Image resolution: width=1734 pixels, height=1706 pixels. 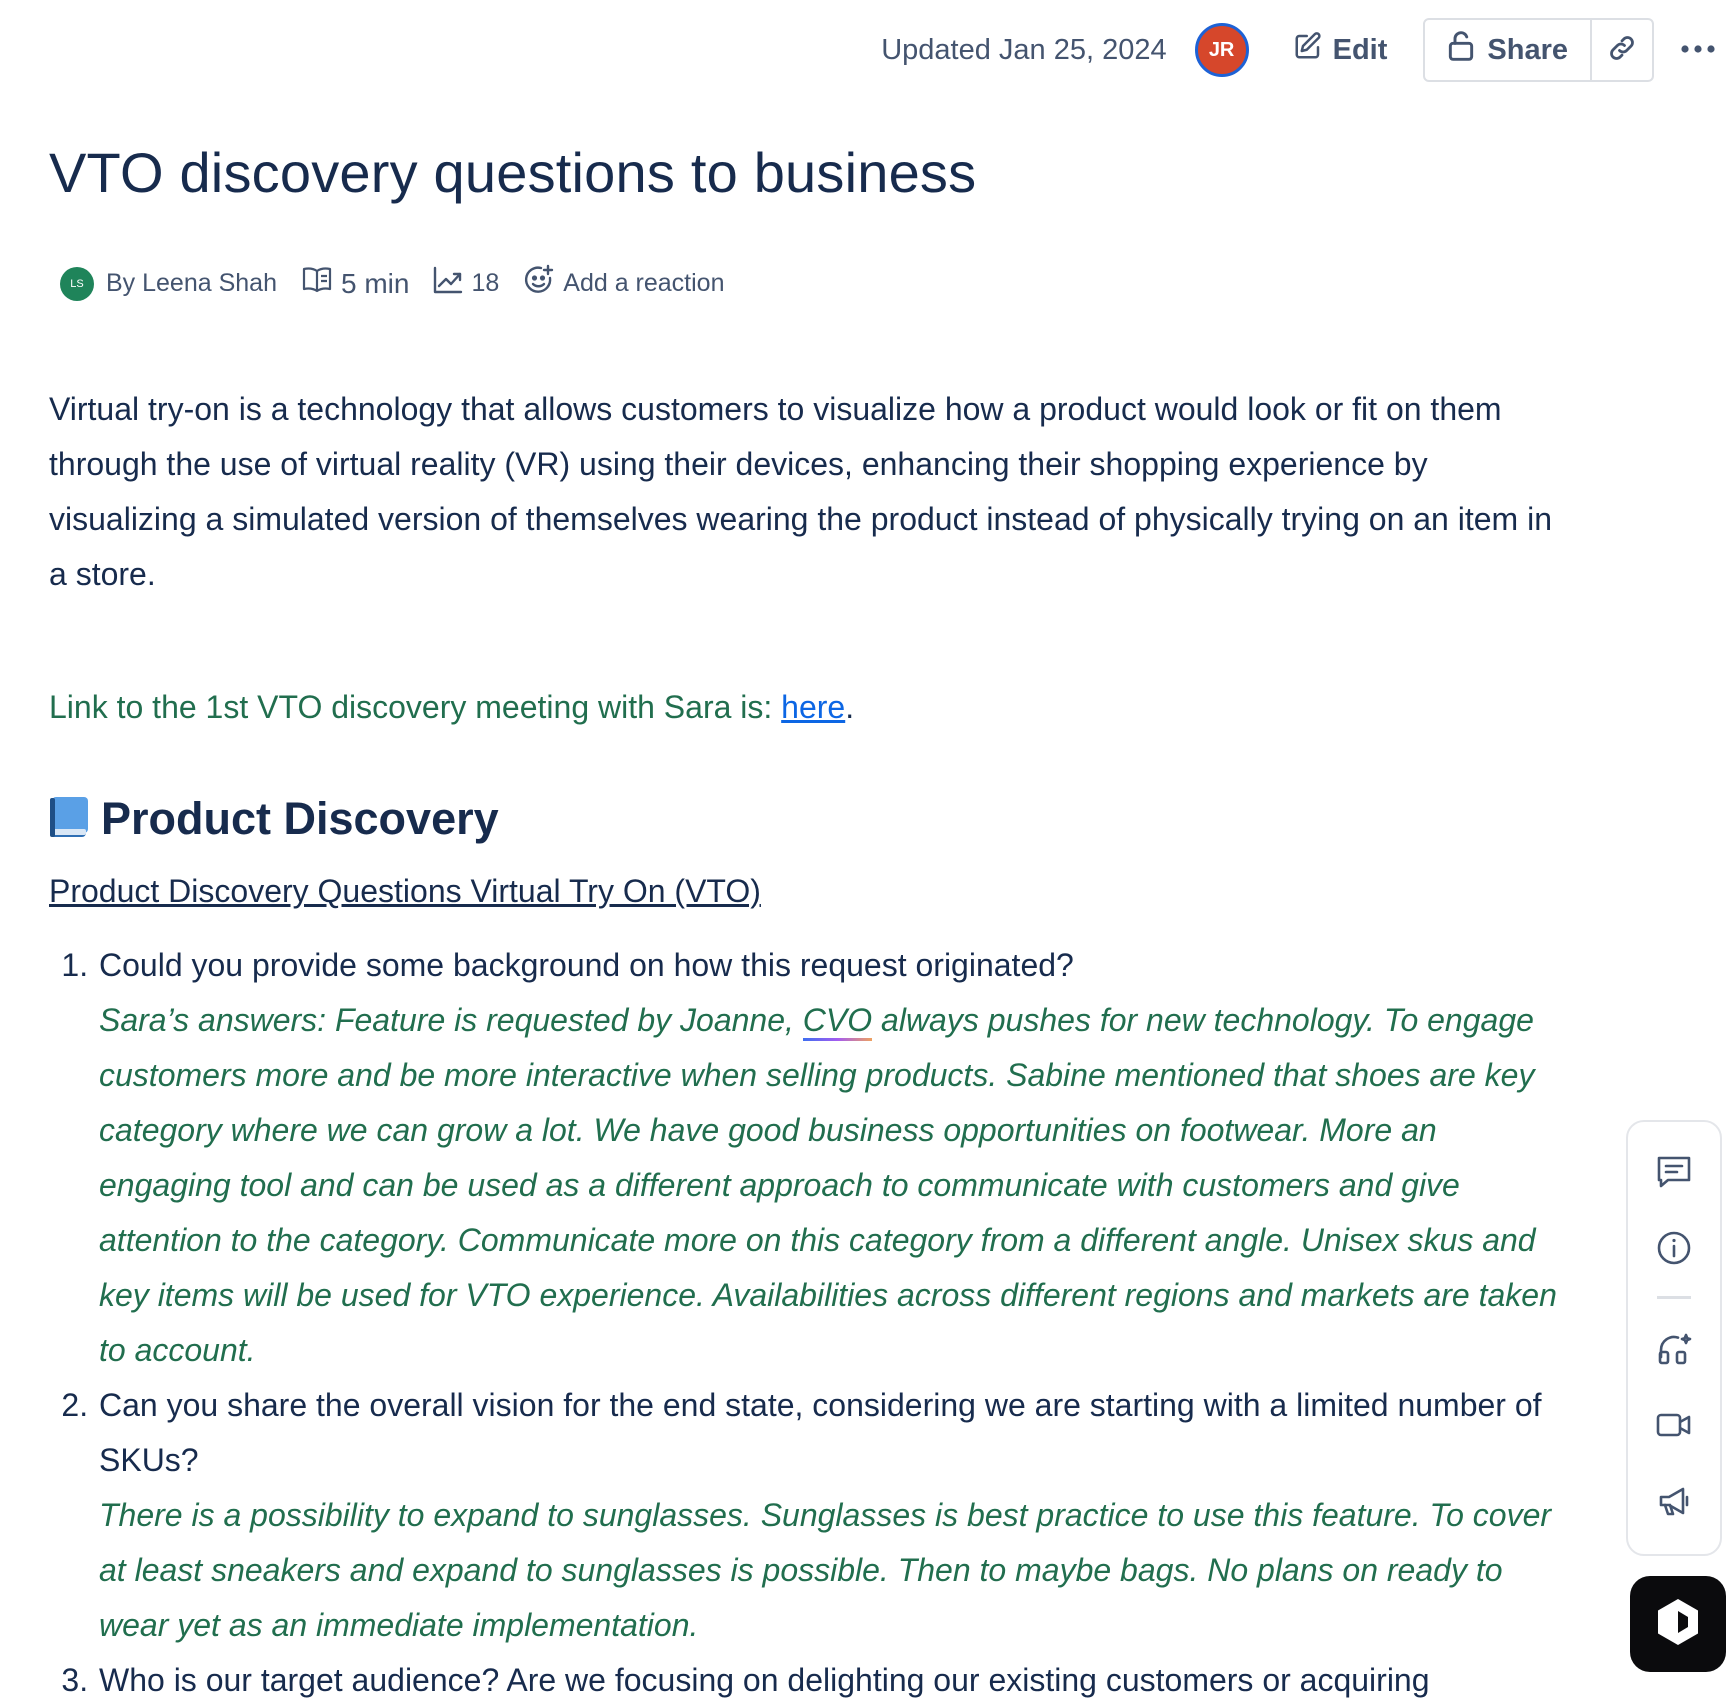 What do you see at coordinates (1461, 50) in the screenshot?
I see `unlock-icon` at bounding box center [1461, 50].